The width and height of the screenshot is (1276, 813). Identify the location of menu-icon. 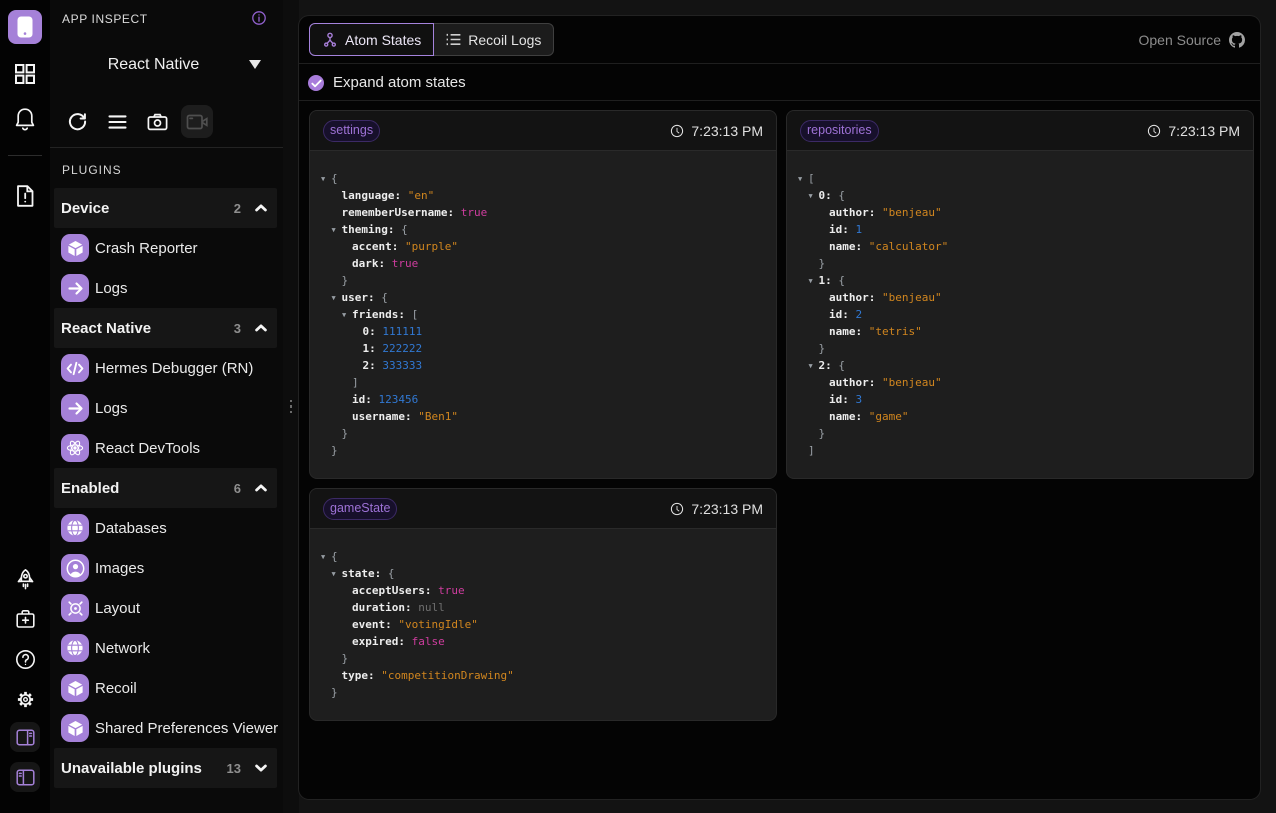
(117, 121).